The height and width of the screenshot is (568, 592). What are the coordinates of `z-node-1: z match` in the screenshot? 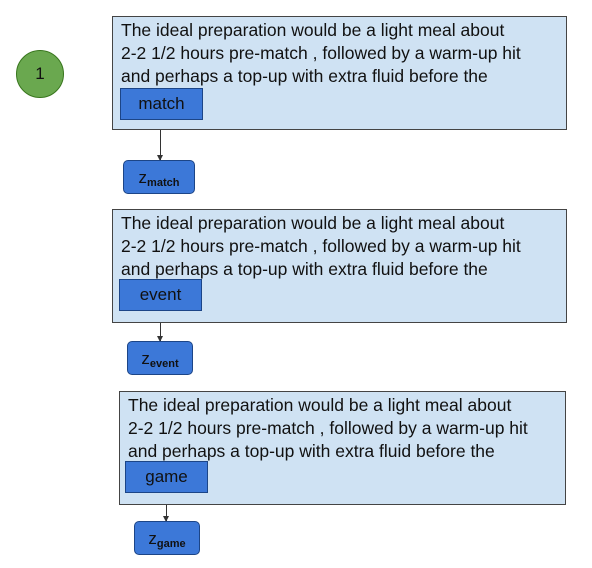 It's located at (159, 177).